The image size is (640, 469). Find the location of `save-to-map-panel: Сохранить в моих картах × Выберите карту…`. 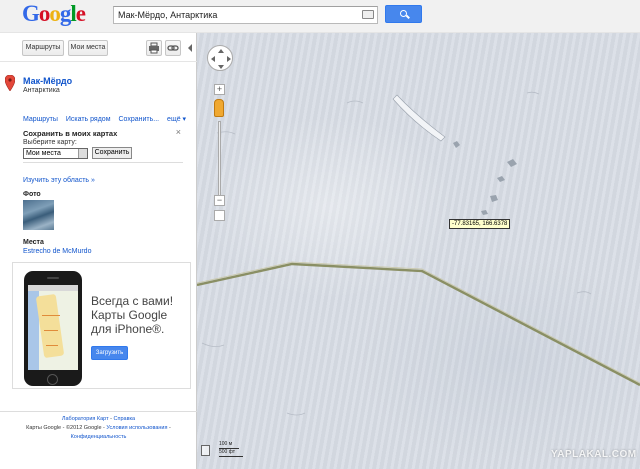

save-to-map-panel: Сохранить в моих картах × Выберите карту… is located at coordinates (103, 145).